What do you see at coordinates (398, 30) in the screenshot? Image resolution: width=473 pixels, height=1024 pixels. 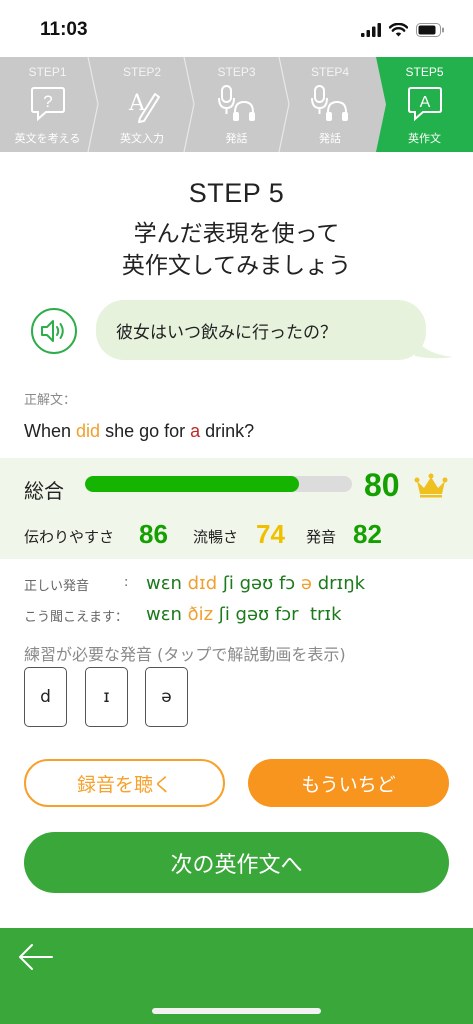 I see `wifi-icon` at bounding box center [398, 30].